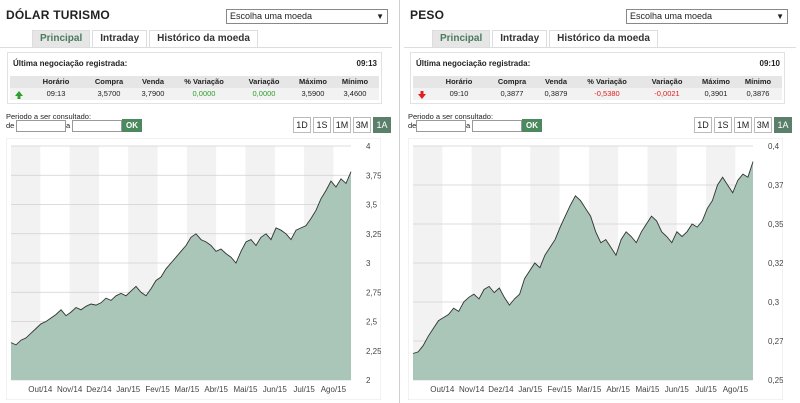  Describe the element at coordinates (368, 146) in the screenshot. I see `y-tick-label: 4` at that location.